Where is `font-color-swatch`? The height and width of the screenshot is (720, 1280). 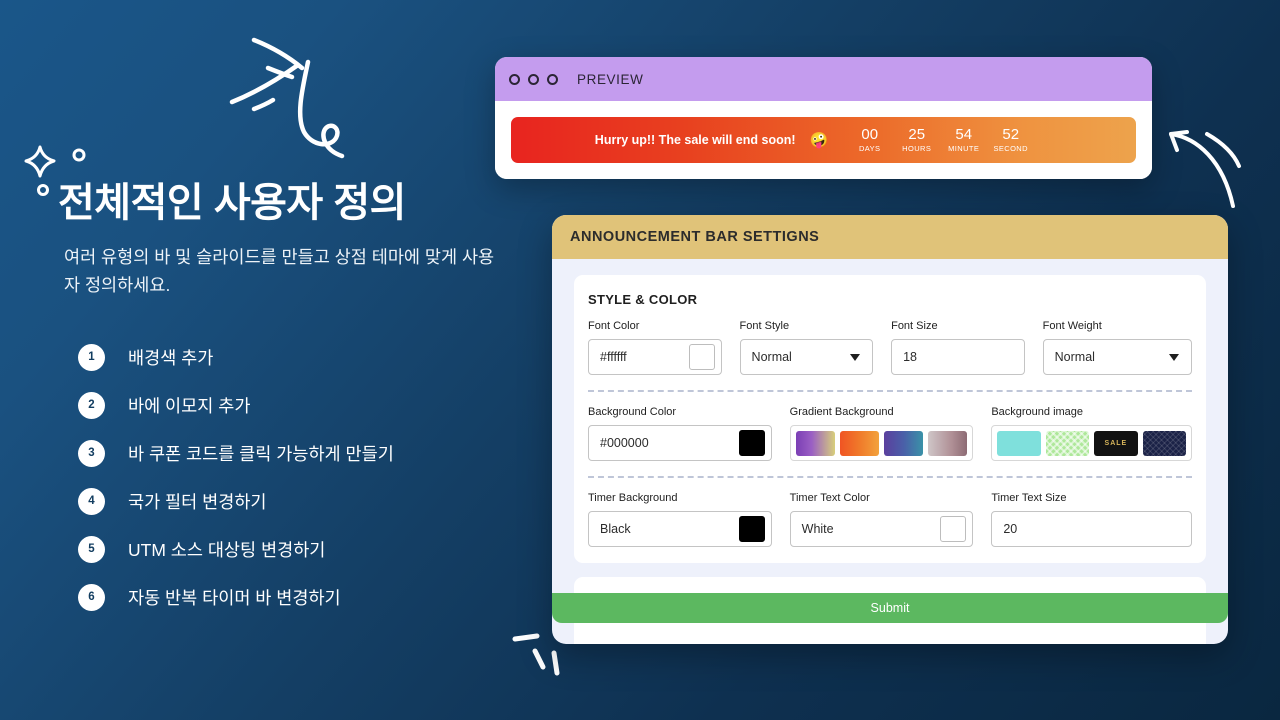
font-color-swatch is located at coordinates (701, 357).